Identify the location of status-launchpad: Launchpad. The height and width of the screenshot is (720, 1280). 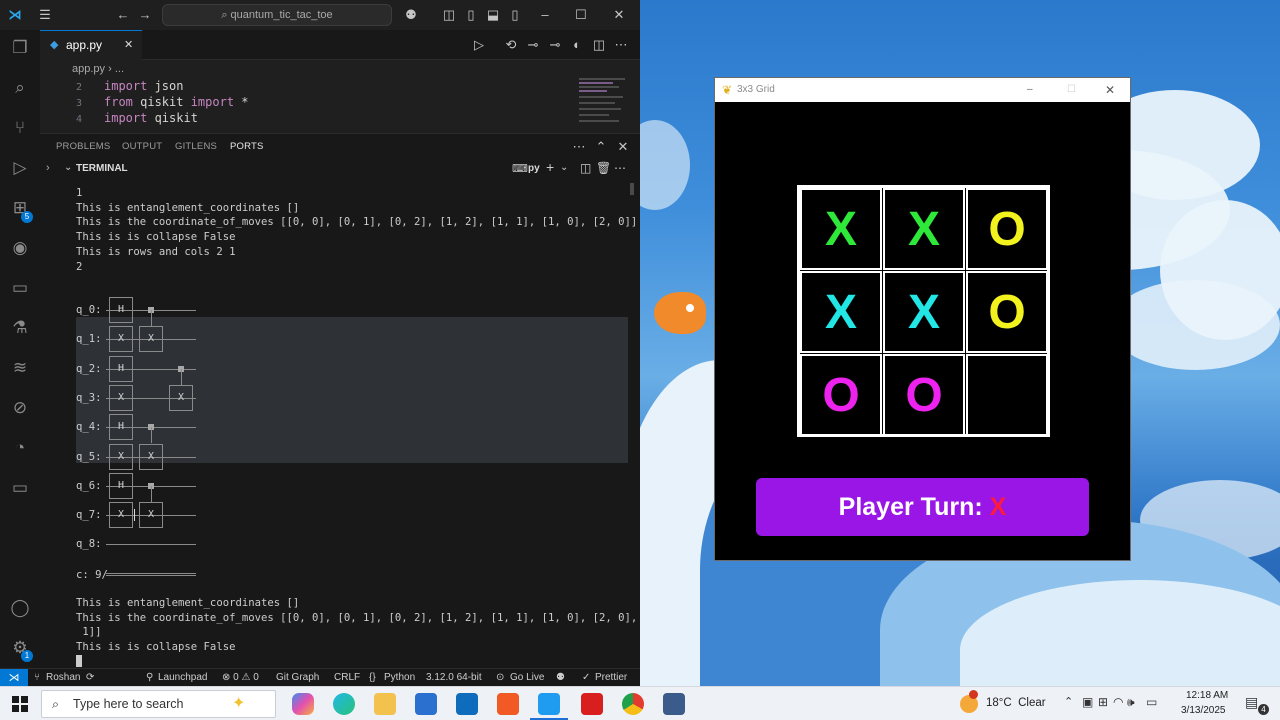
(183, 678).